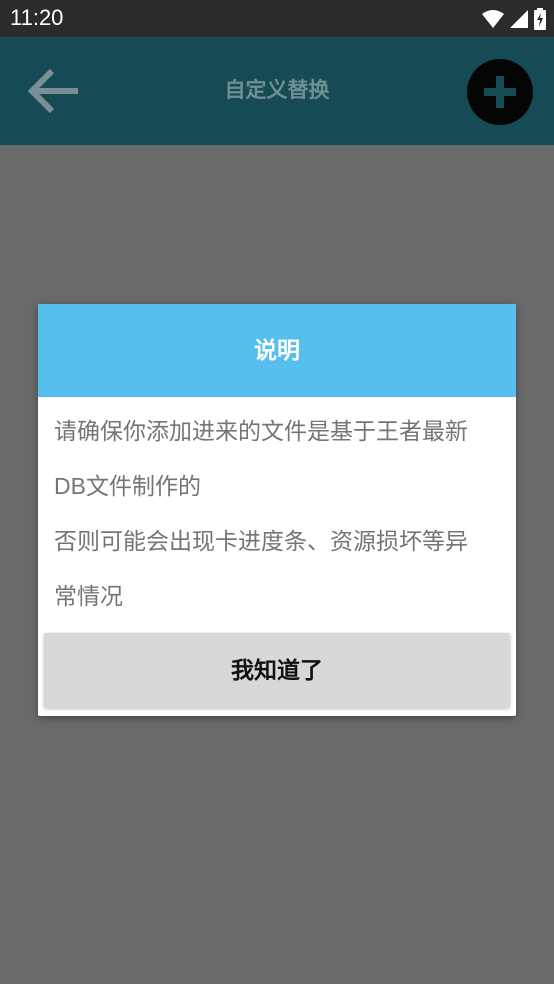 This screenshot has height=984, width=554. I want to click on arrow-left-icon, so click(52, 91).